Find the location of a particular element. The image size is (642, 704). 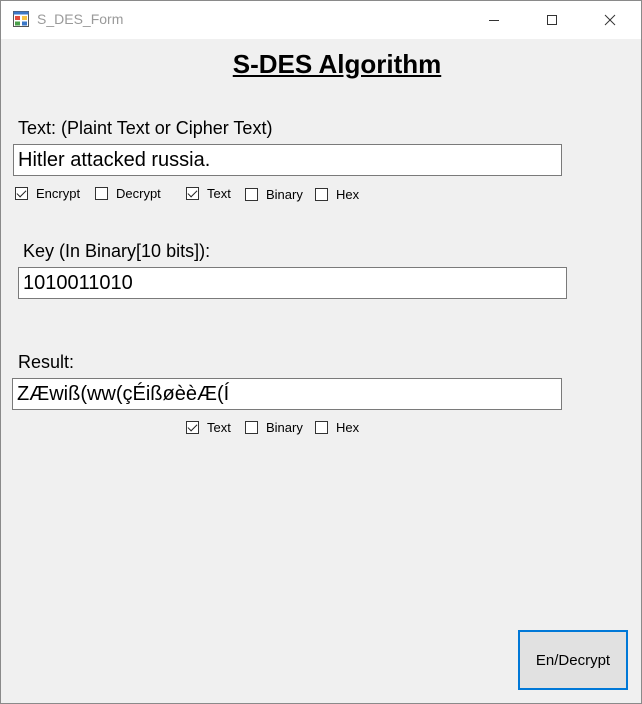

minimize-icon is located at coordinates (494, 20).